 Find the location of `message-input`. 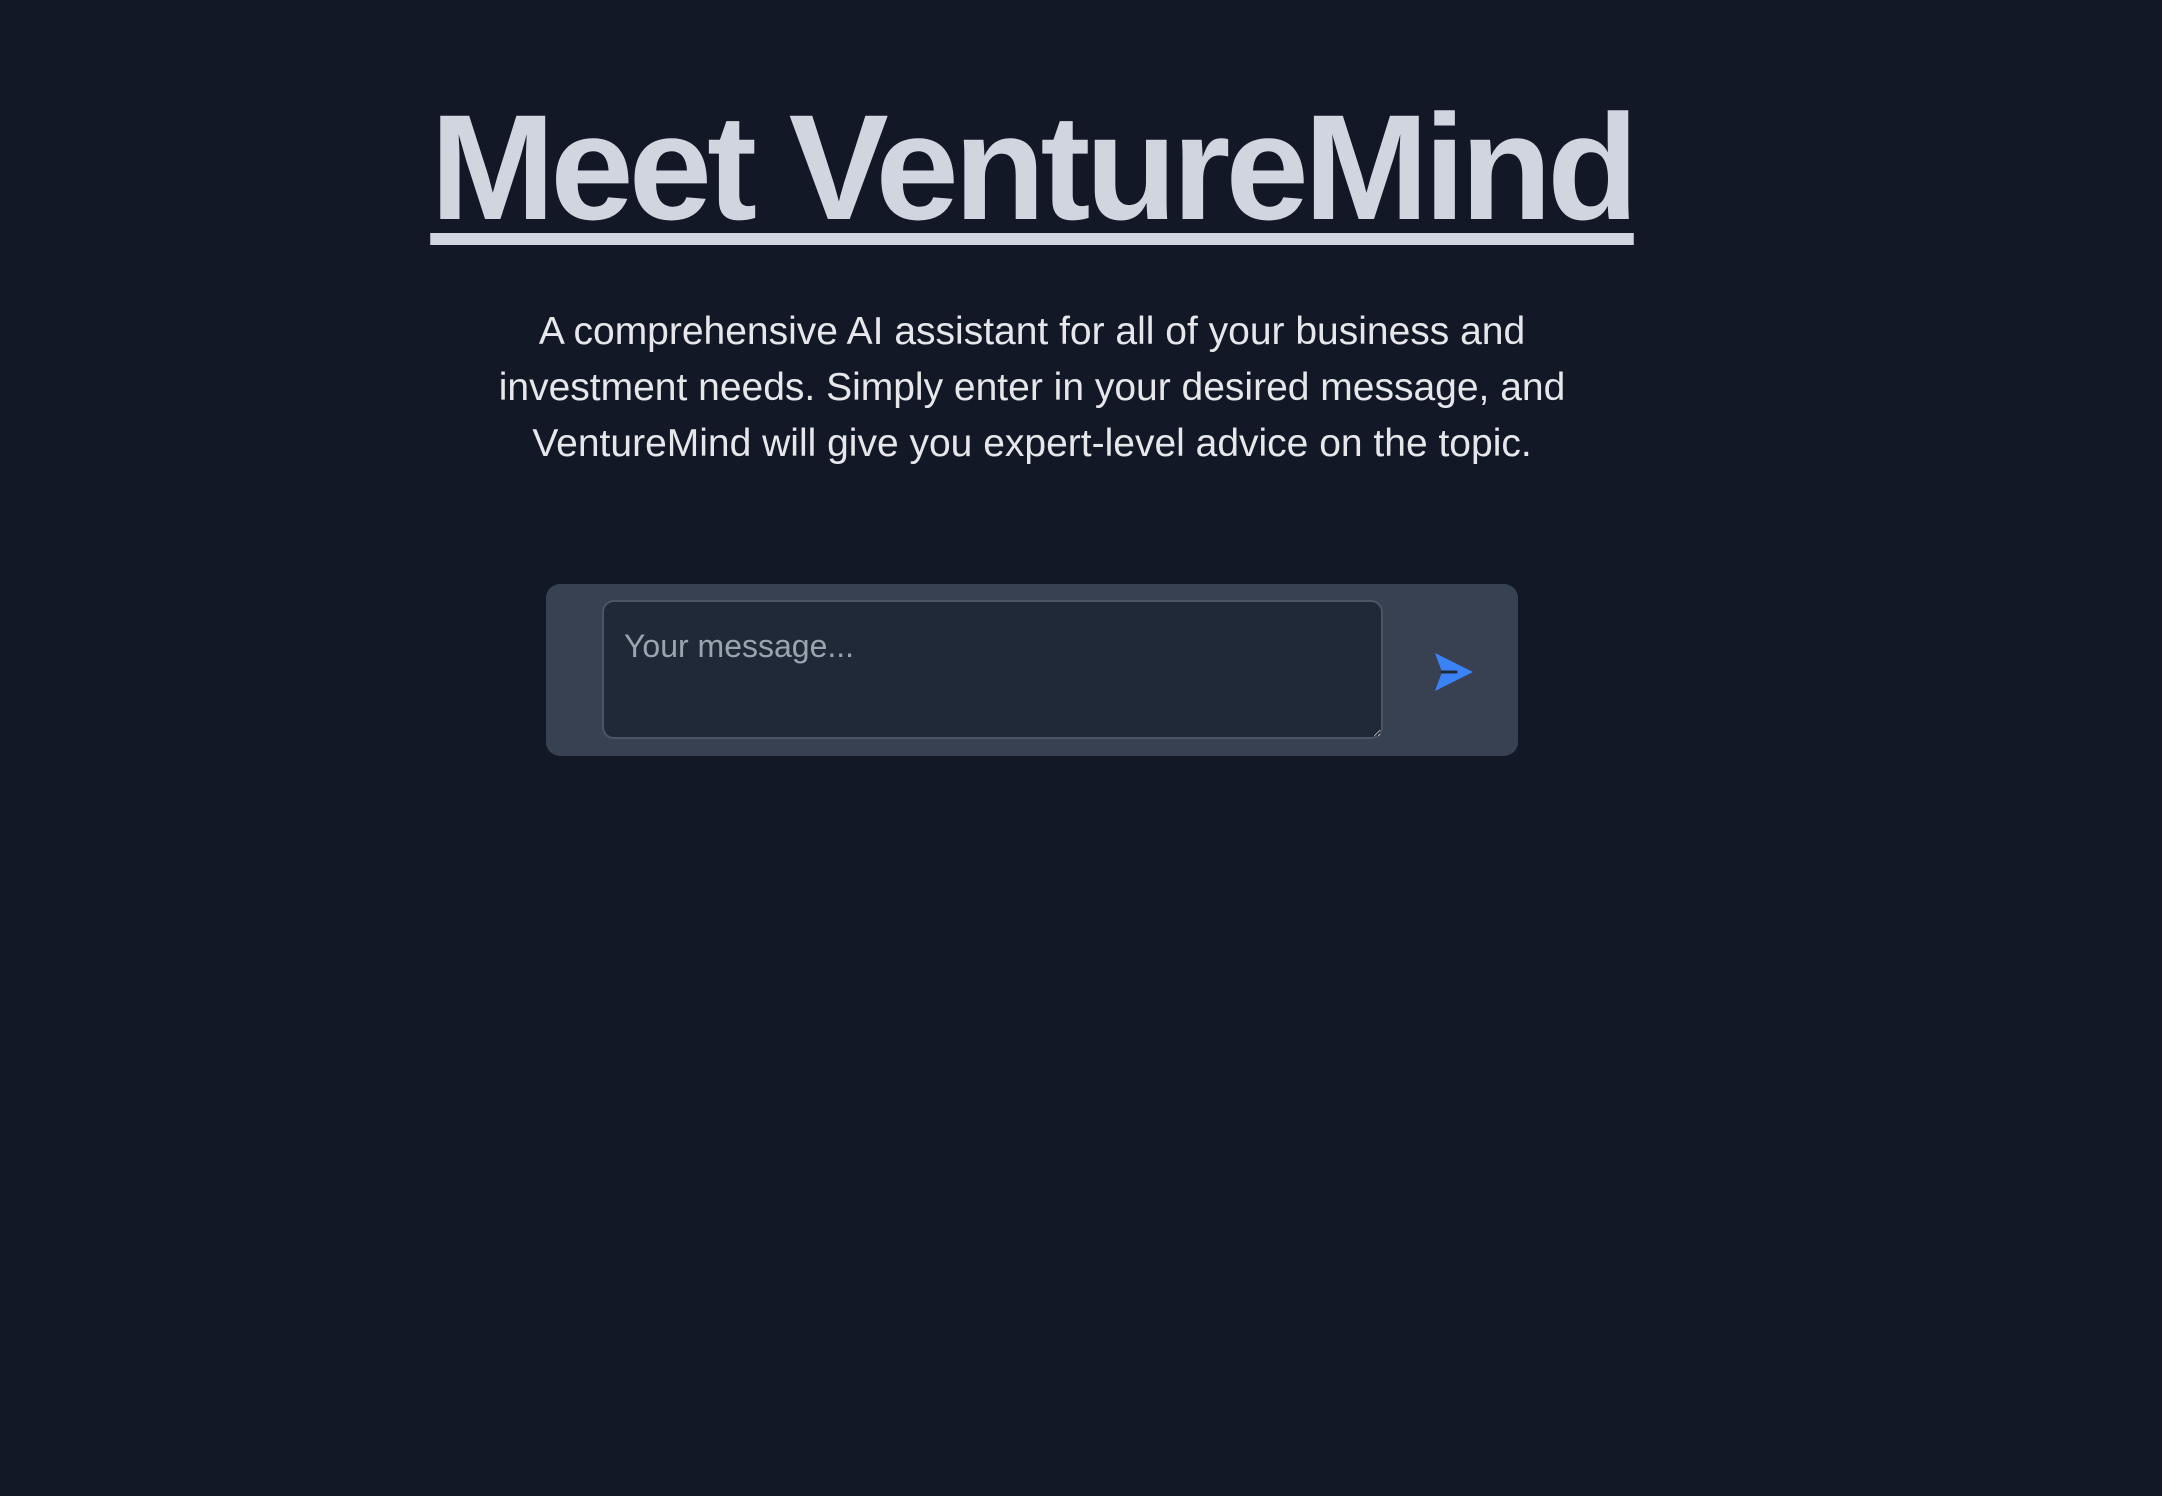

message-input is located at coordinates (992, 669).